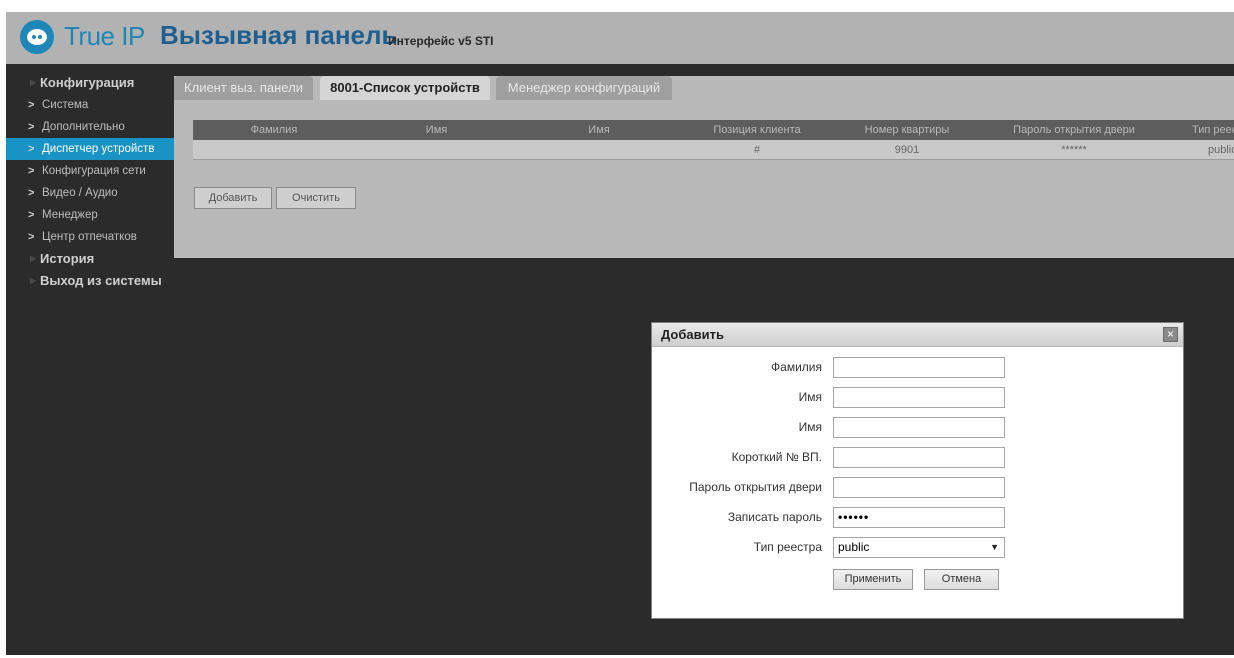 The height and width of the screenshot is (658, 1234). What do you see at coordinates (1213, 130) in the screenshot?
I see `column-header: Тип реестра` at bounding box center [1213, 130].